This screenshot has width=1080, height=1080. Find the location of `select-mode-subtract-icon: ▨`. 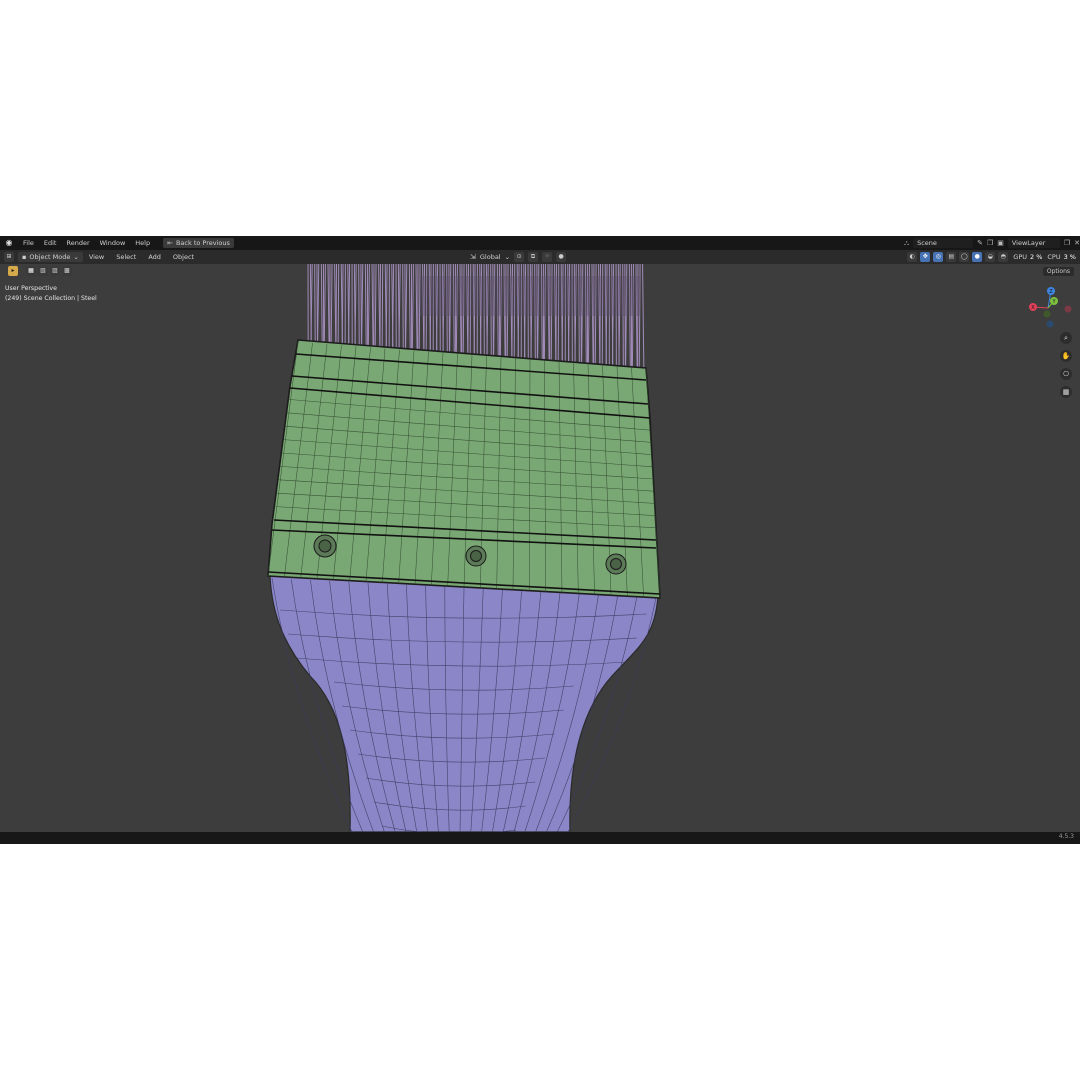

select-mode-subtract-icon: ▨ is located at coordinates (55, 271).